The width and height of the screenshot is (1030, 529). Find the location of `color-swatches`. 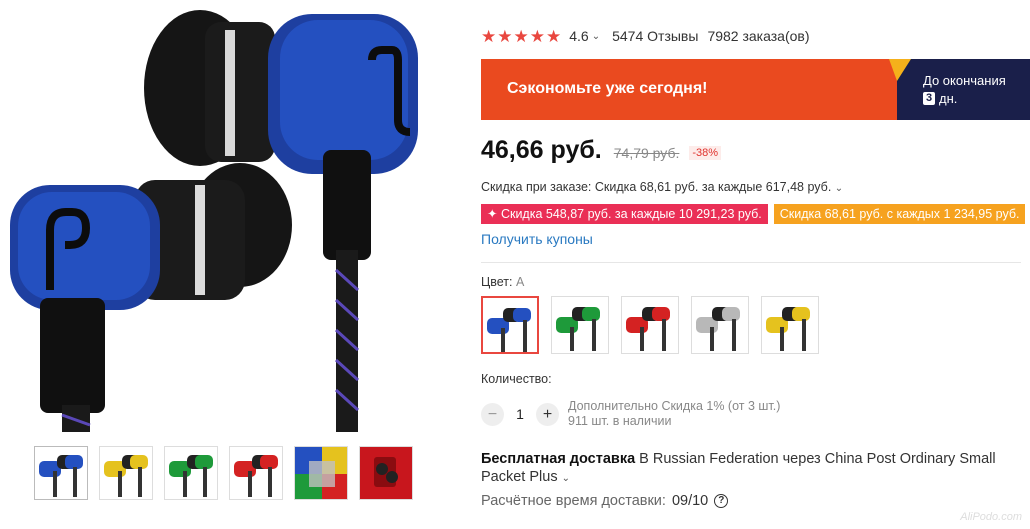

color-swatches is located at coordinates (650, 325).